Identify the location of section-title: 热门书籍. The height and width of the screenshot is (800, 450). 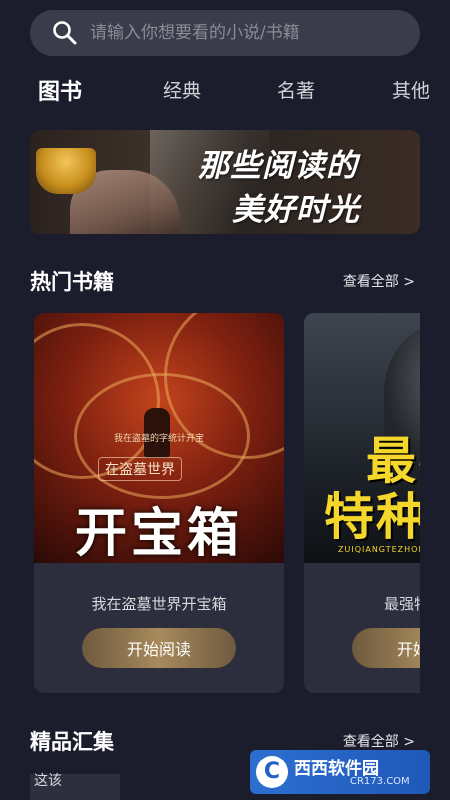
(72, 282).